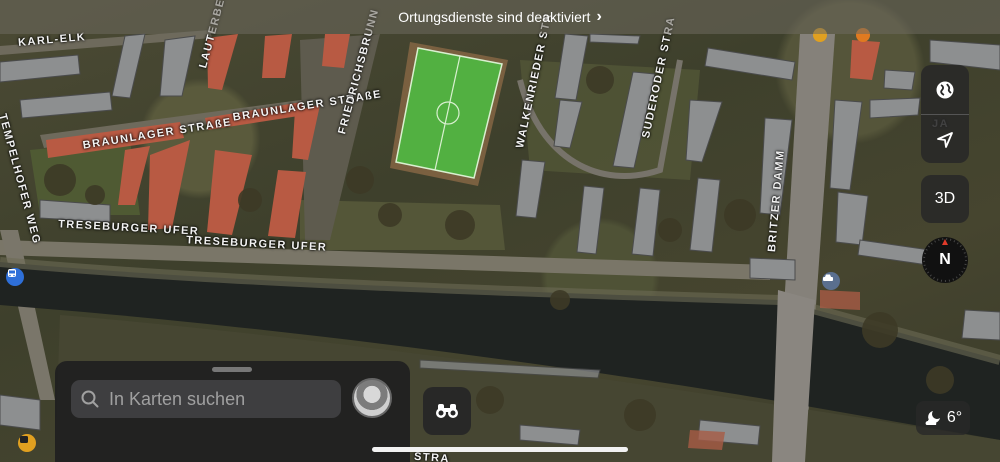 The image size is (1000, 462). I want to click on binoculars-icon, so click(447, 411).